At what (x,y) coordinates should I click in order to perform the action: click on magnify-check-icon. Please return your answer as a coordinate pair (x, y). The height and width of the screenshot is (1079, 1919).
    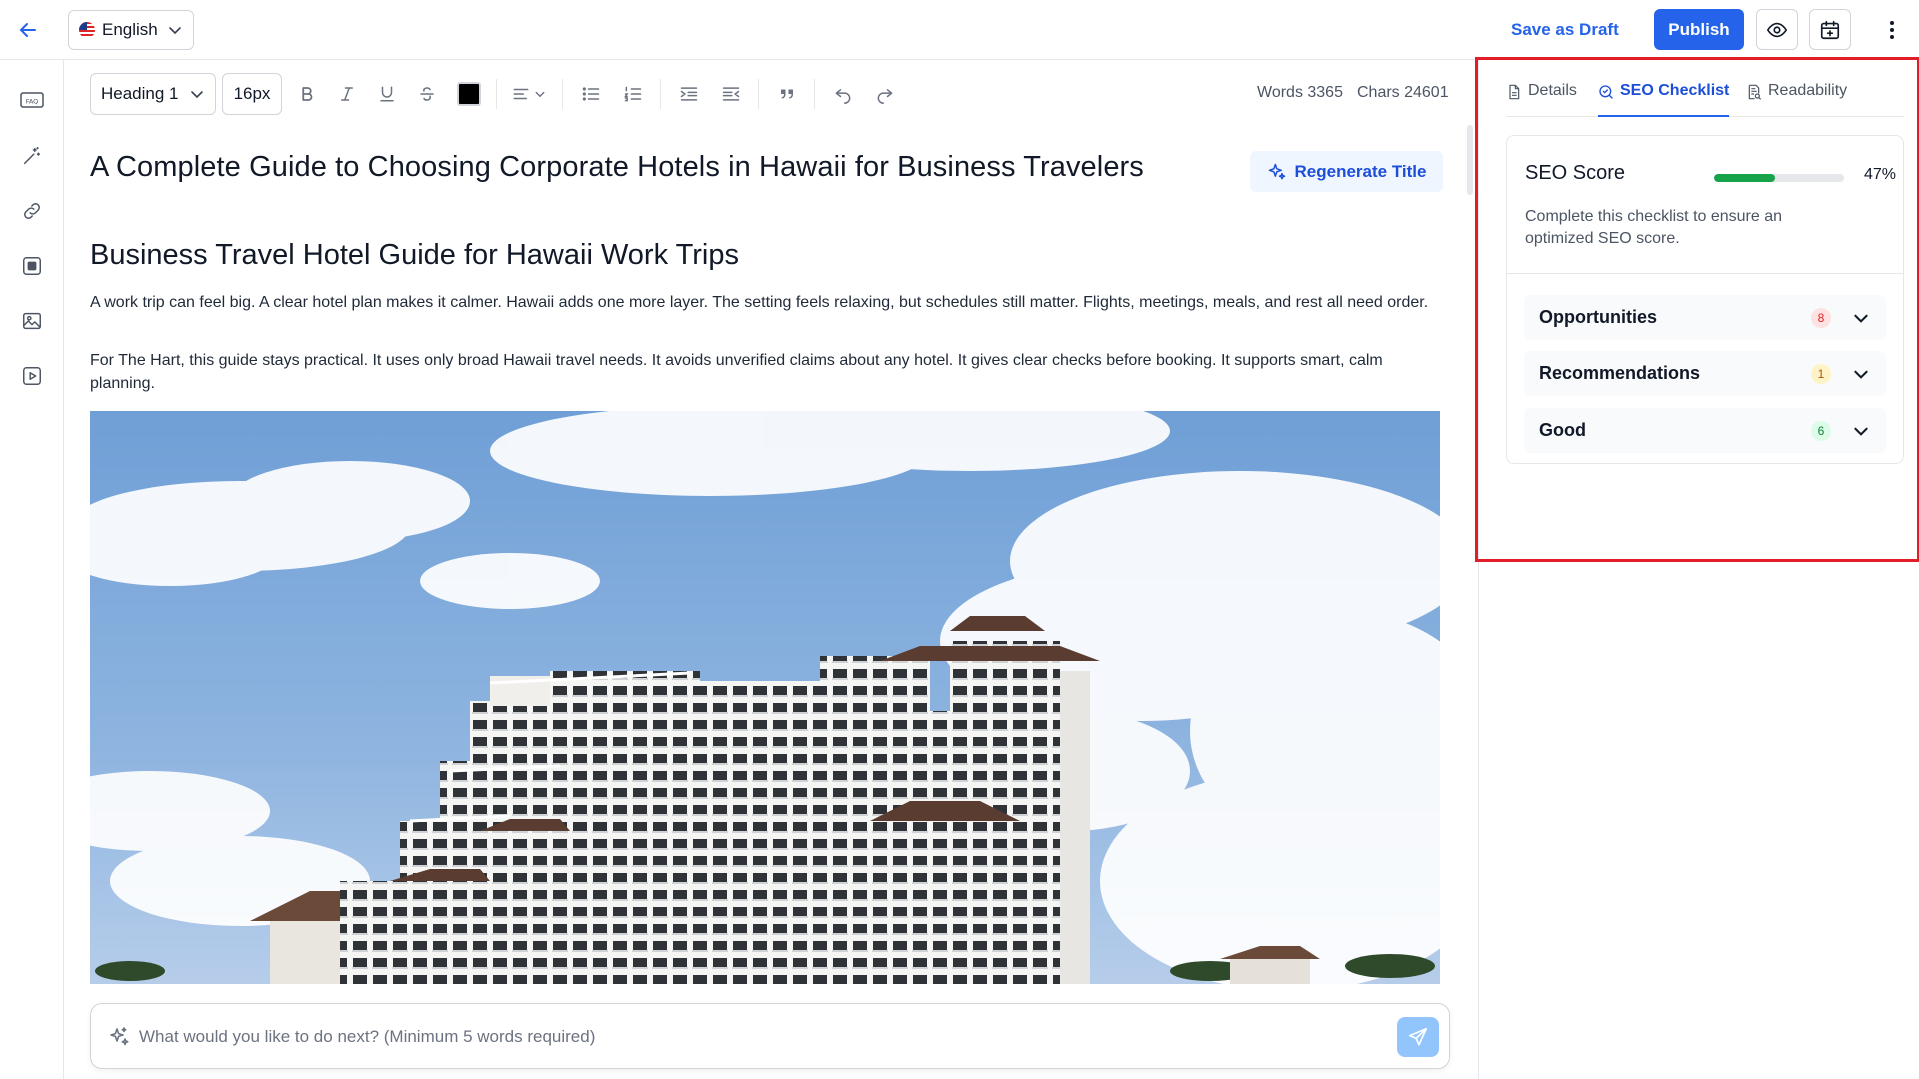
    Looking at the image, I should click on (1606, 91).